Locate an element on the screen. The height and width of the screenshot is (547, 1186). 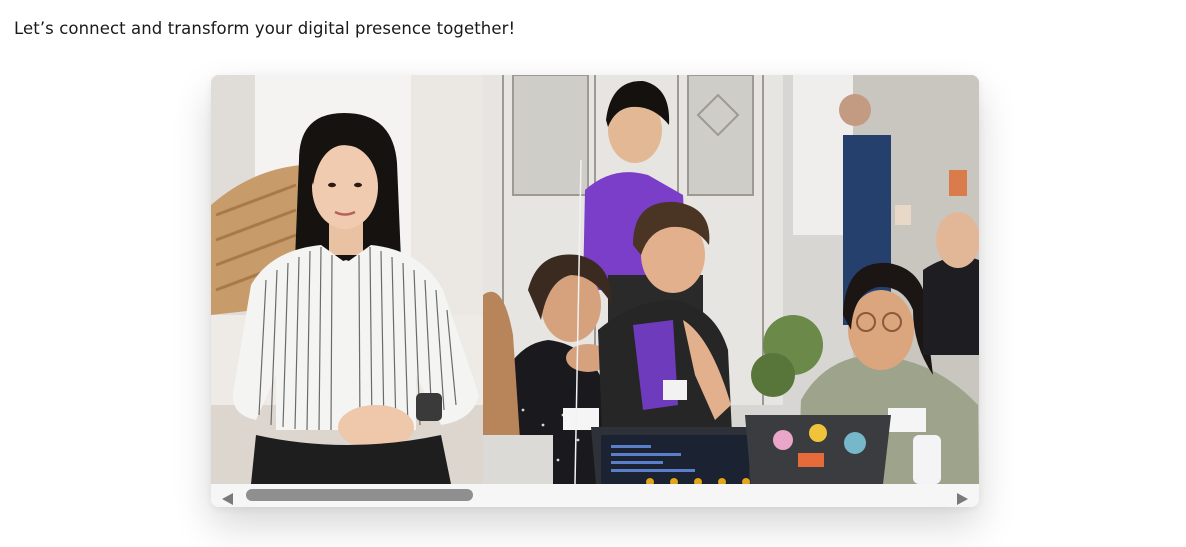
triangle-left-icon is located at coordinates (228, 497).